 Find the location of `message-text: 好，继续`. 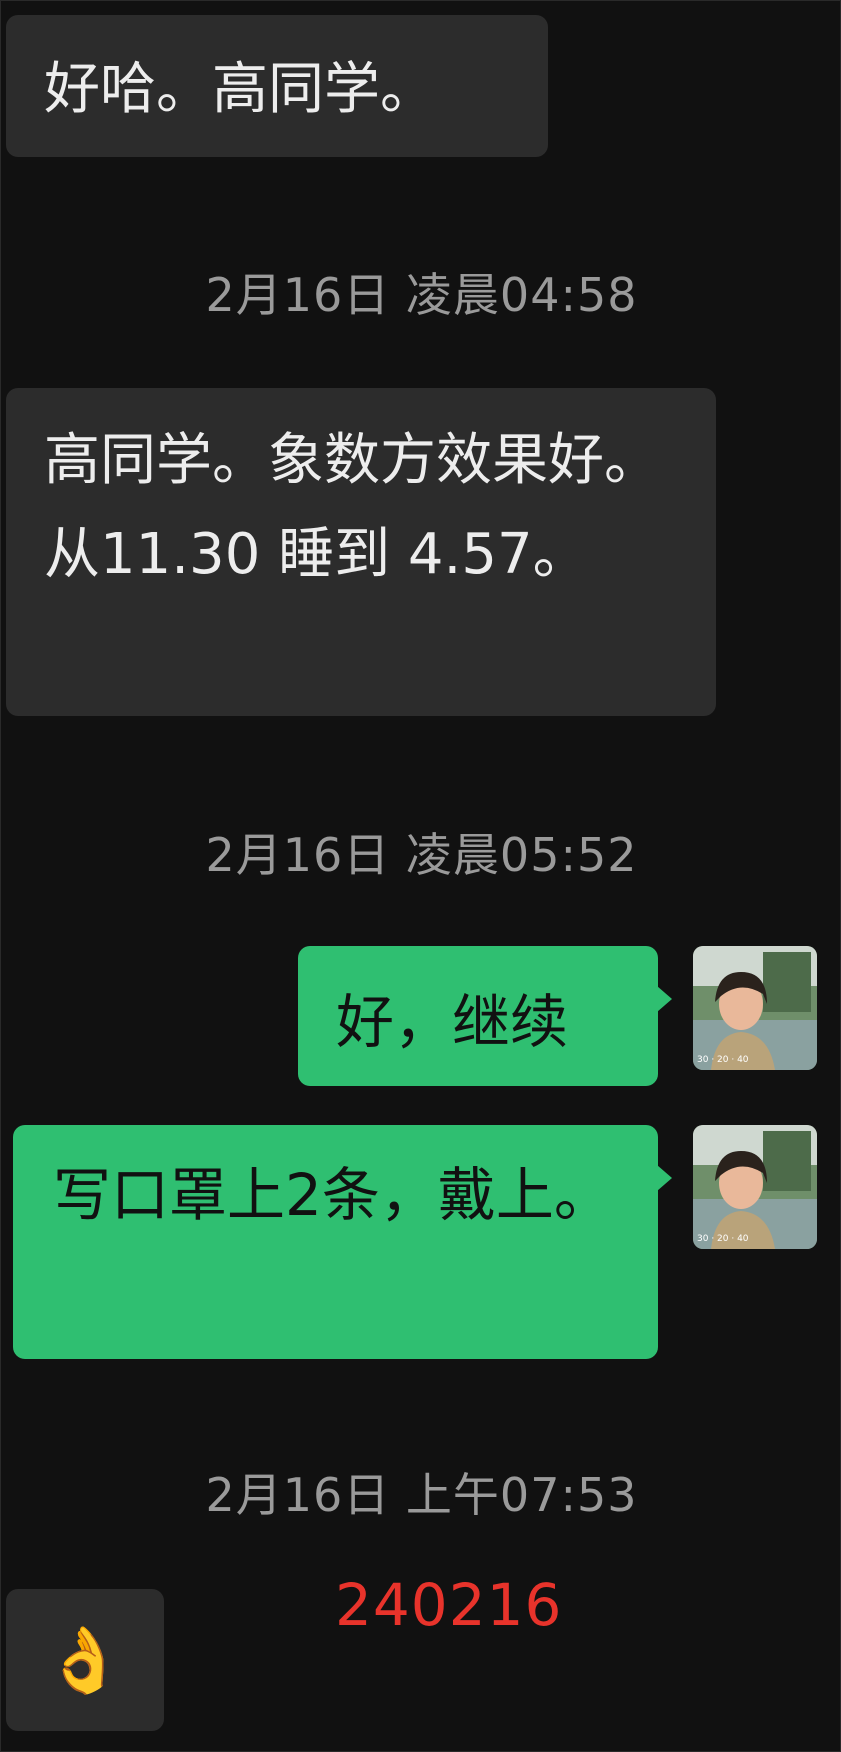

message-text: 好，继续 is located at coordinates (452, 1022).